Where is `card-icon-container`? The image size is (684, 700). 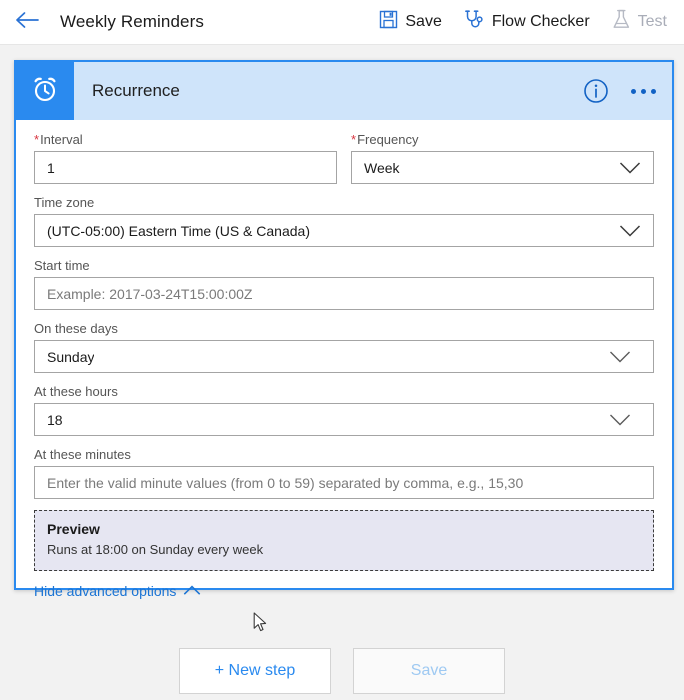
card-icon-container is located at coordinates (45, 91).